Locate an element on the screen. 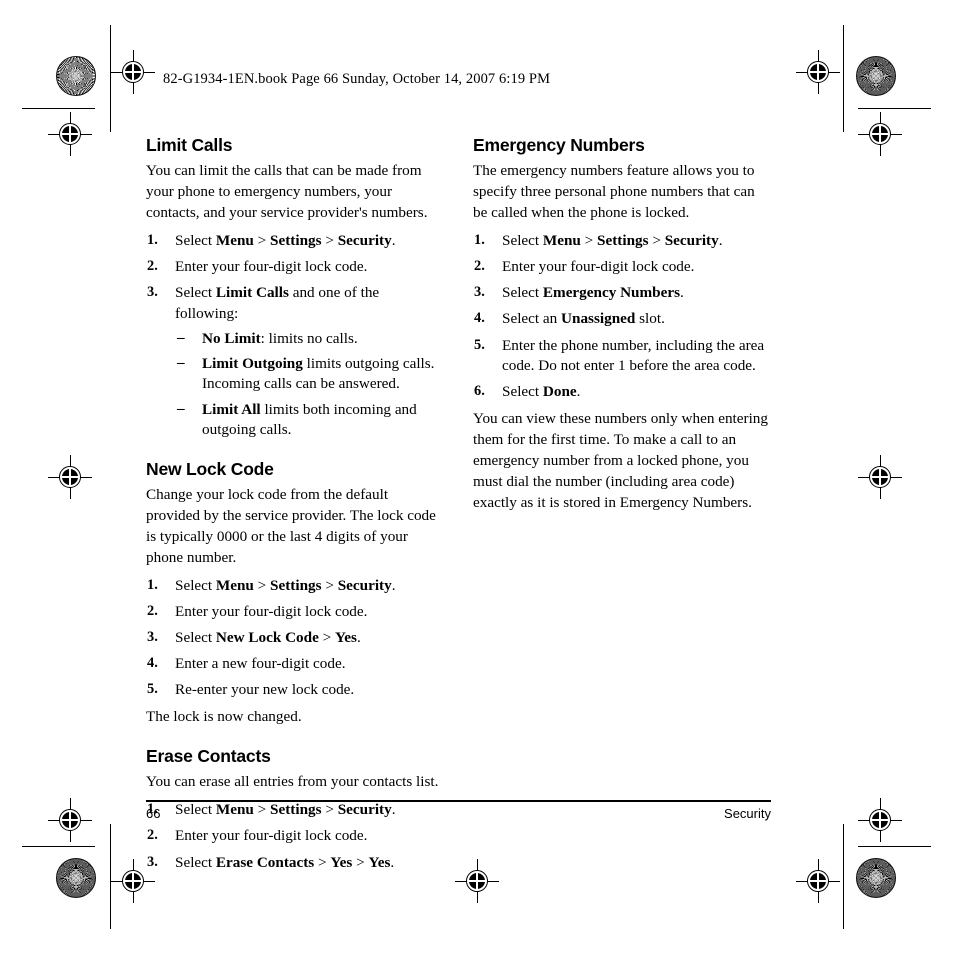  step-item: 5. Re-enter your new lock code. is located at coordinates (295, 690).